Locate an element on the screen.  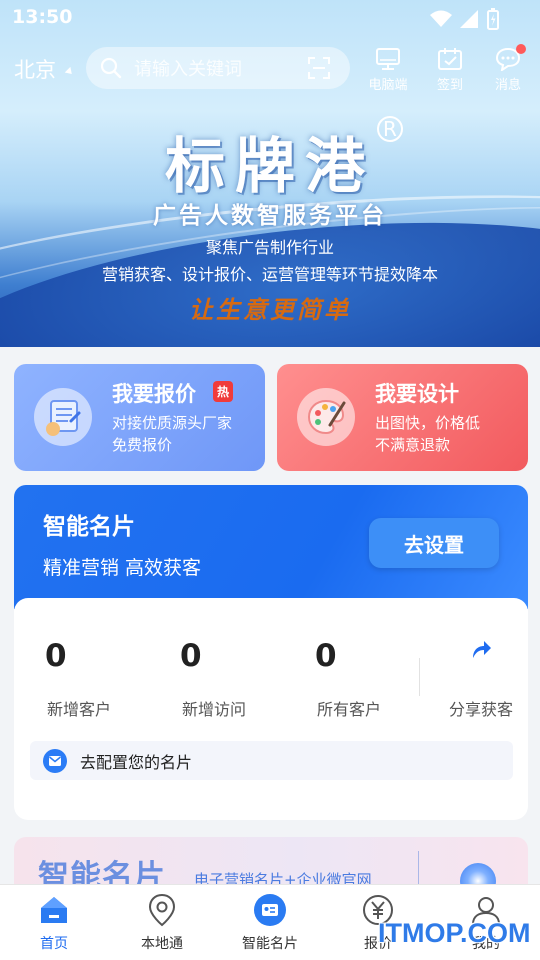
hero-desc-line1: 聚焦广告制作行业 is located at coordinates (269, 247).